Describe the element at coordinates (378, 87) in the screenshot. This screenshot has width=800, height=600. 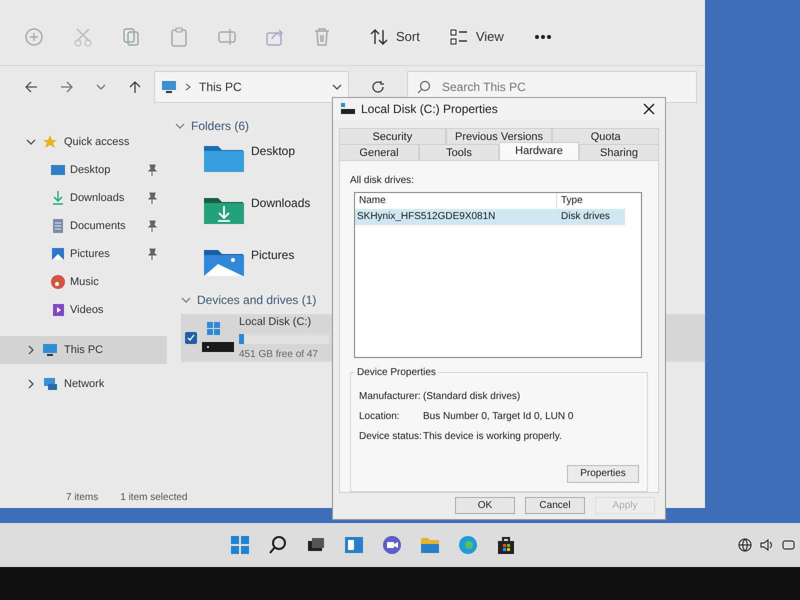
I see `refresh-icon` at that location.